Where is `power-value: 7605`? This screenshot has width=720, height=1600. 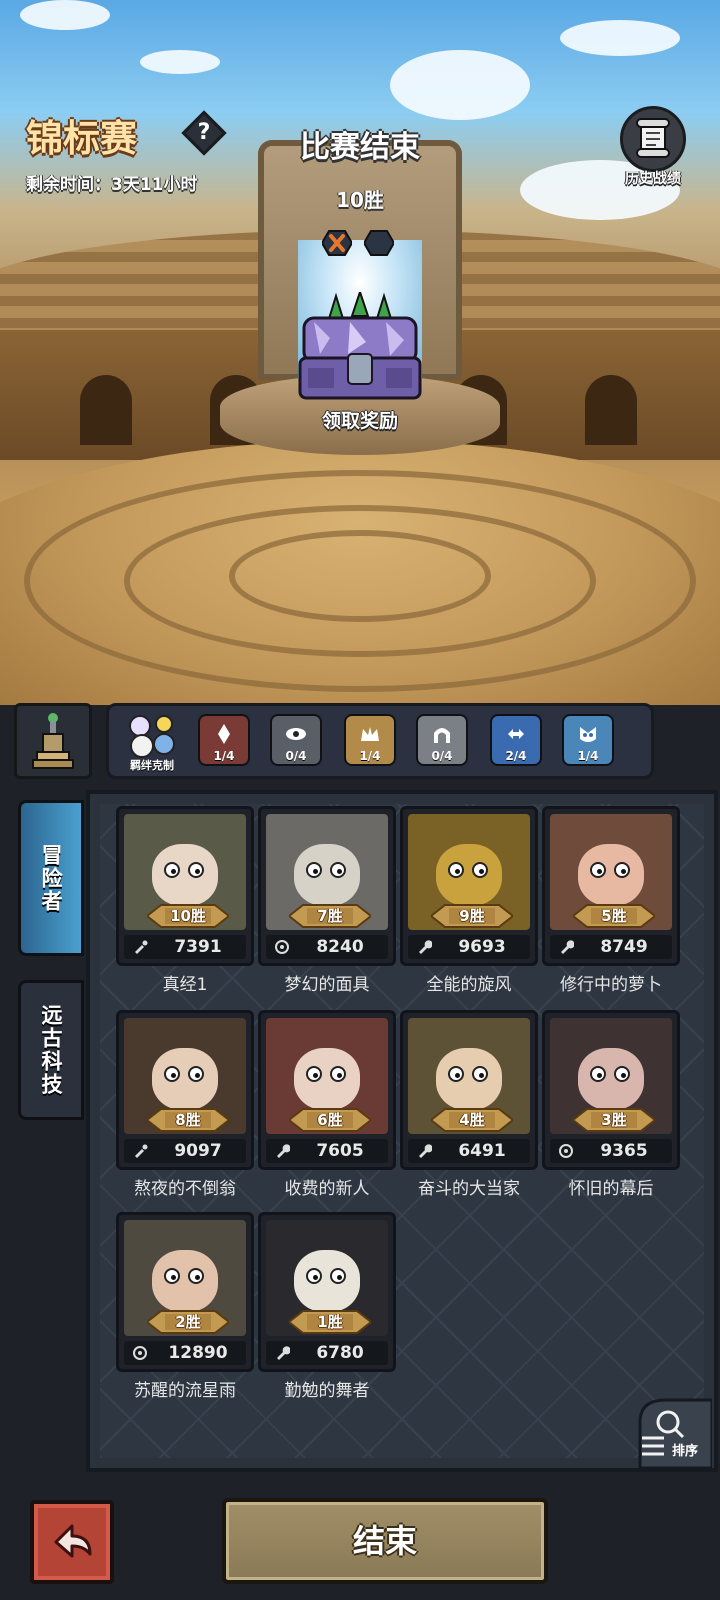
power-value: 7605 is located at coordinates (340, 1151).